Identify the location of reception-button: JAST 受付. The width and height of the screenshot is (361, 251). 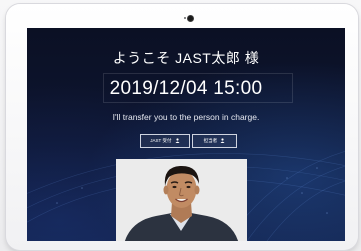
(165, 141).